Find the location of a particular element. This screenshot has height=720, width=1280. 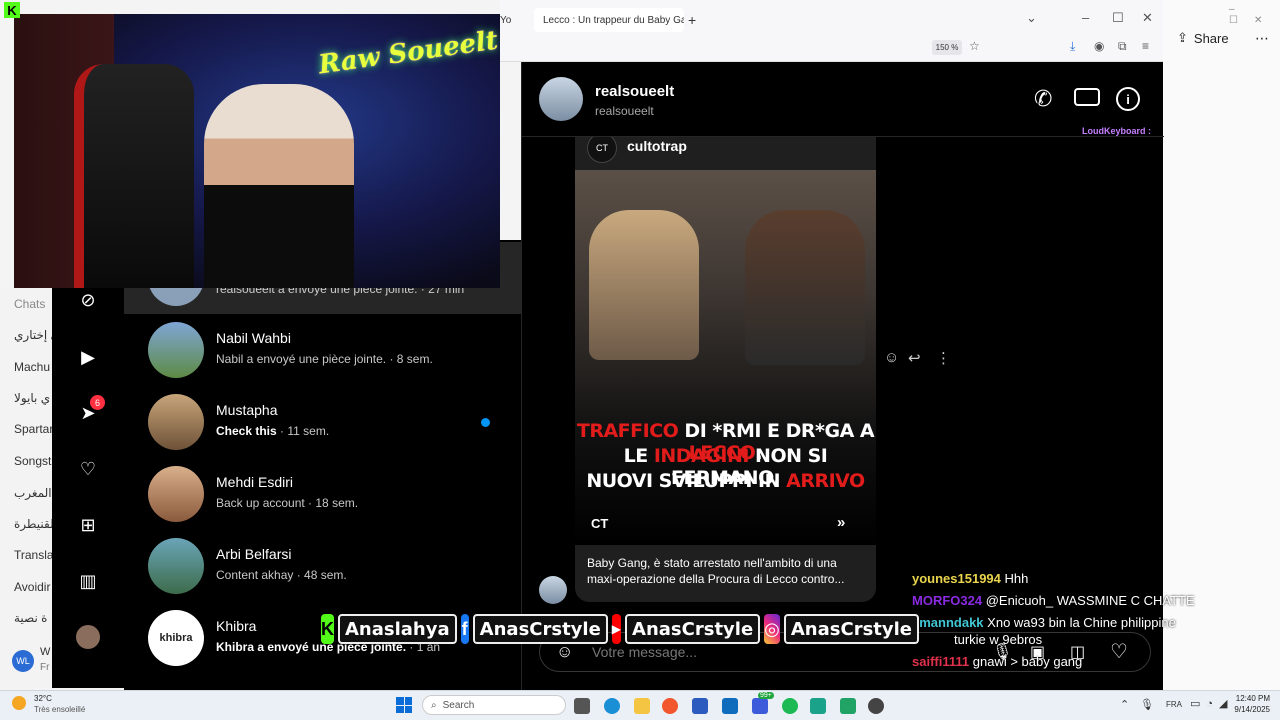

tray-chevron-icon: ⌃ is located at coordinates (1124, 704).